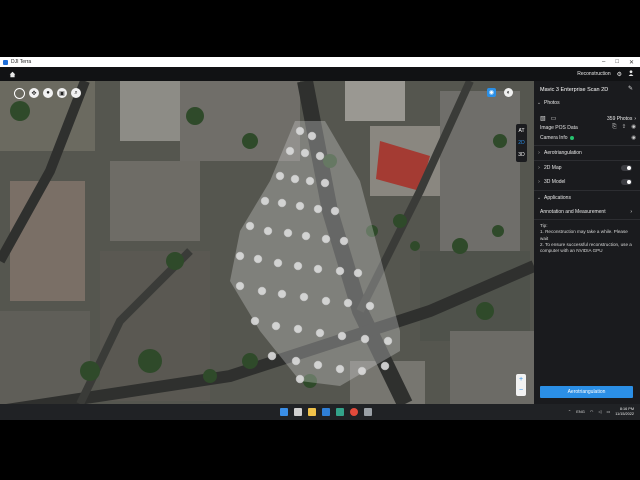 This screenshot has width=640, height=480. What do you see at coordinates (521, 131) in the screenshot?
I see `view-mode-at: AT` at bounding box center [521, 131].